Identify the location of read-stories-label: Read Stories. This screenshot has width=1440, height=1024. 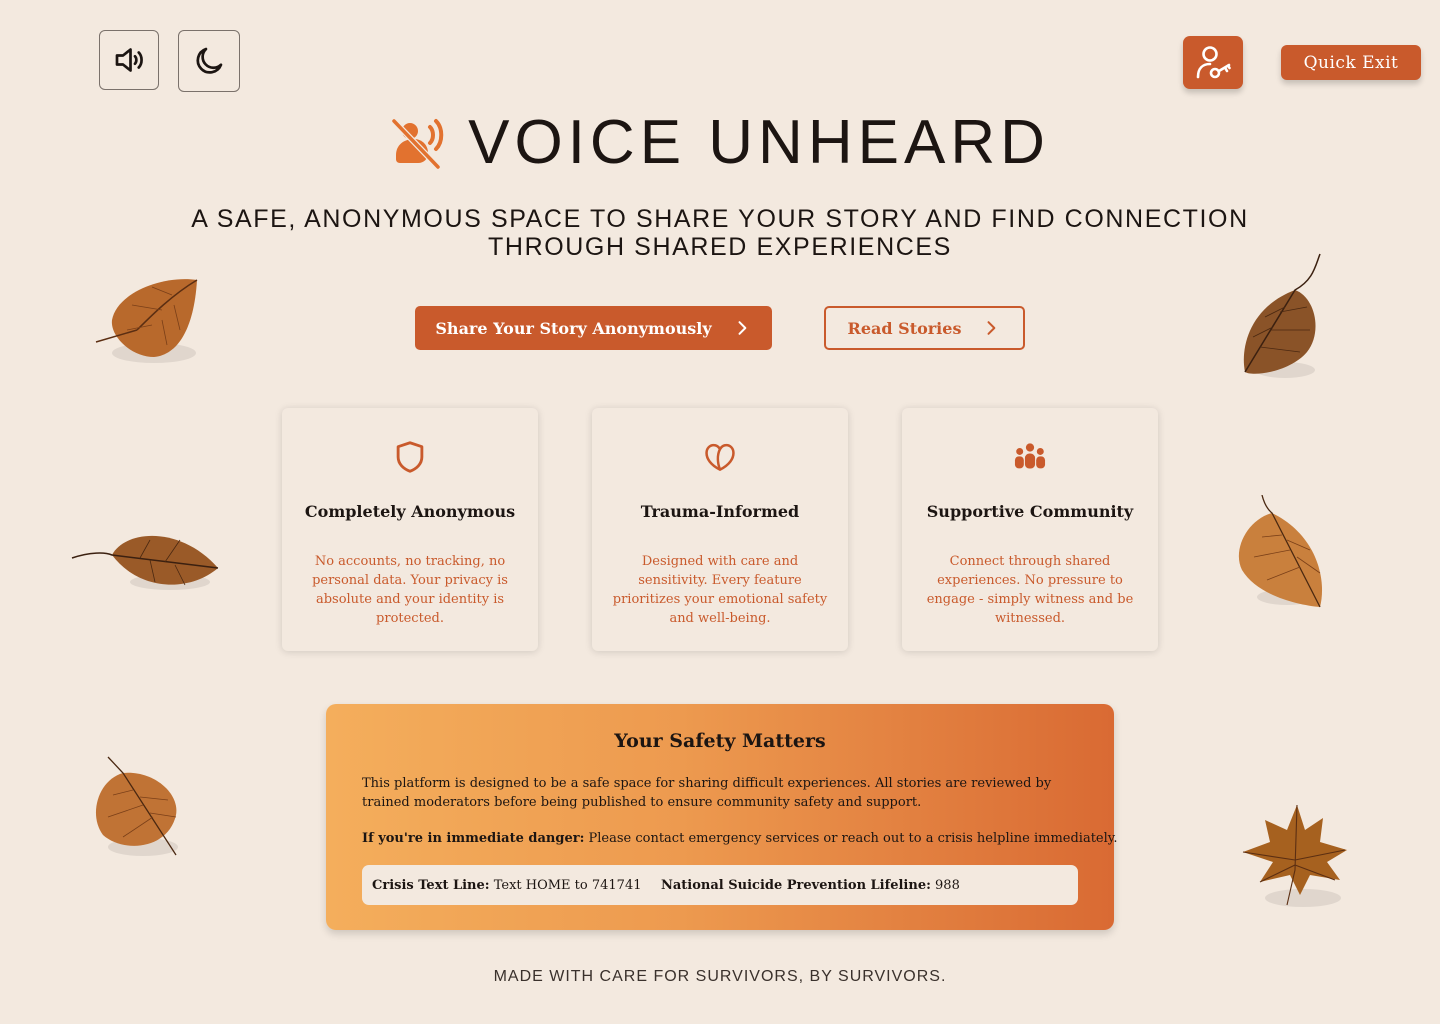
(904, 328).